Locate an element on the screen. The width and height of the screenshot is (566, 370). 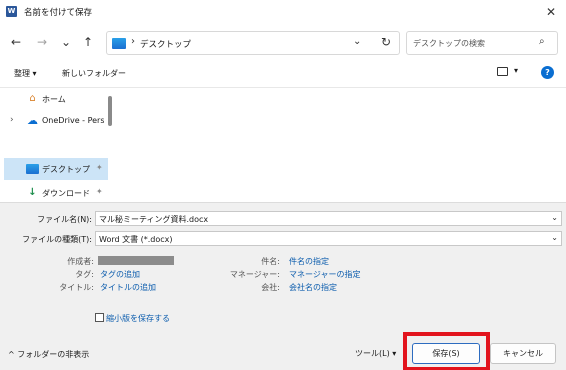
save-thumbnail-label: 縮小版を保存する is located at coordinates (138, 318).